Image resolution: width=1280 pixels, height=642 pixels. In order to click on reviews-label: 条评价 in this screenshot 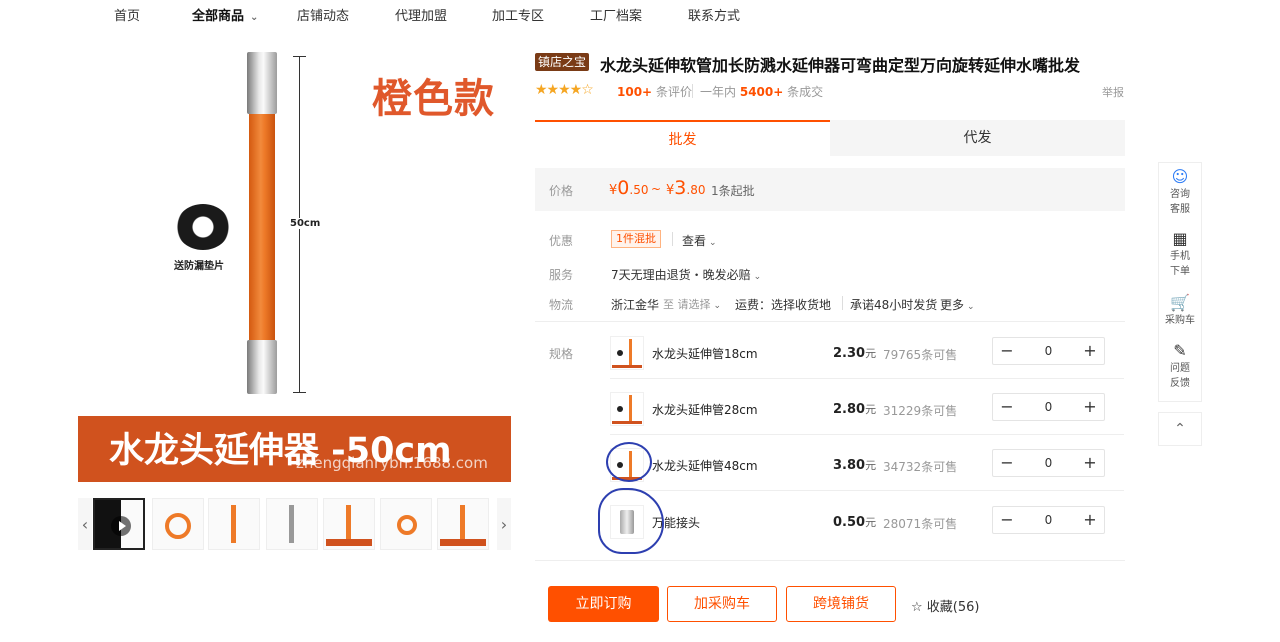, I will do `click(673, 92)`.